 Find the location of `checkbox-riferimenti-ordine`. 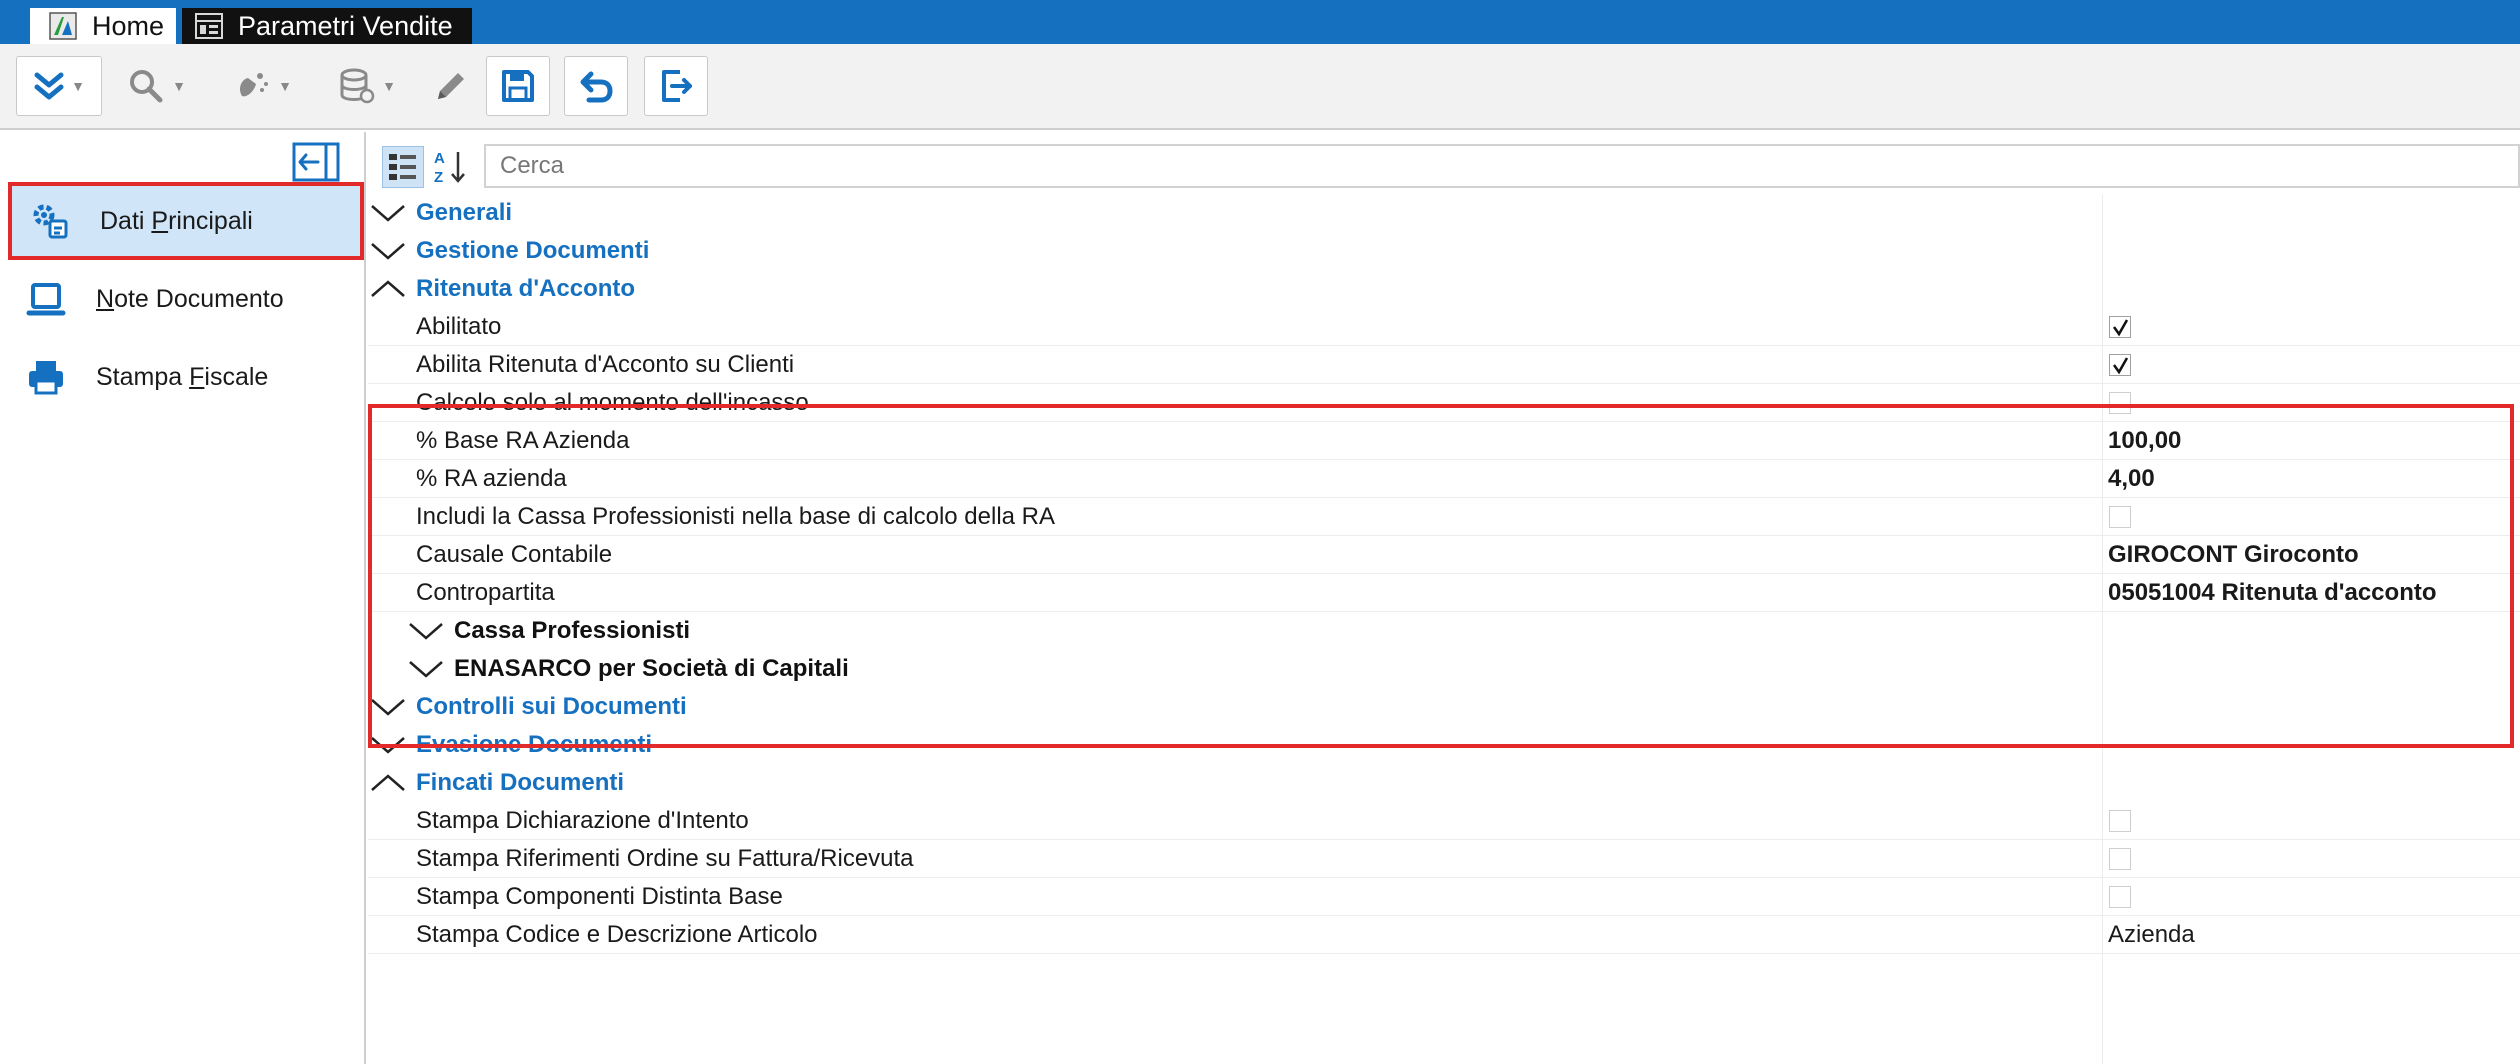

checkbox-riferimenti-ordine is located at coordinates (2120, 858).